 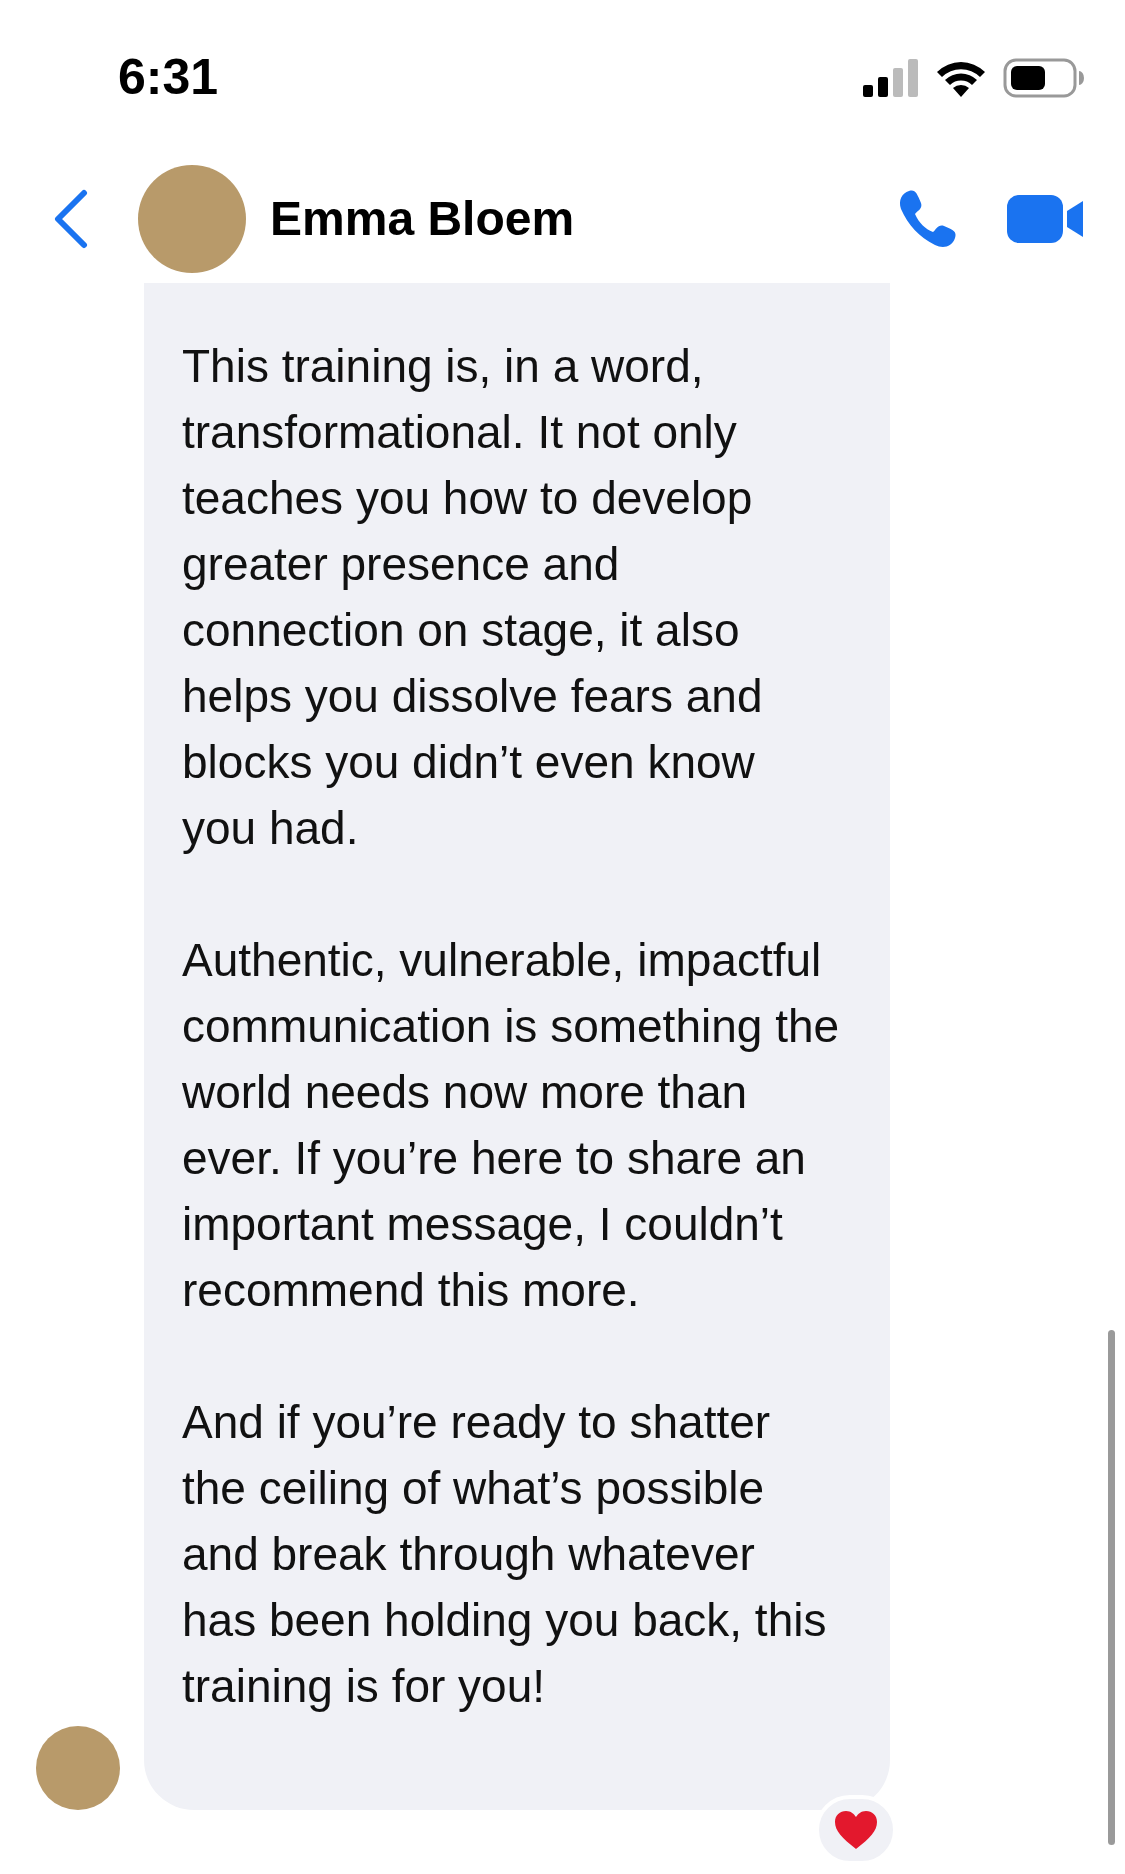 What do you see at coordinates (505, 1554) in the screenshot?
I see `message-text: And if you’re ready to shatter the ceiling of what’s possible and break through whatever has been holding you back, this training is for you!` at bounding box center [505, 1554].